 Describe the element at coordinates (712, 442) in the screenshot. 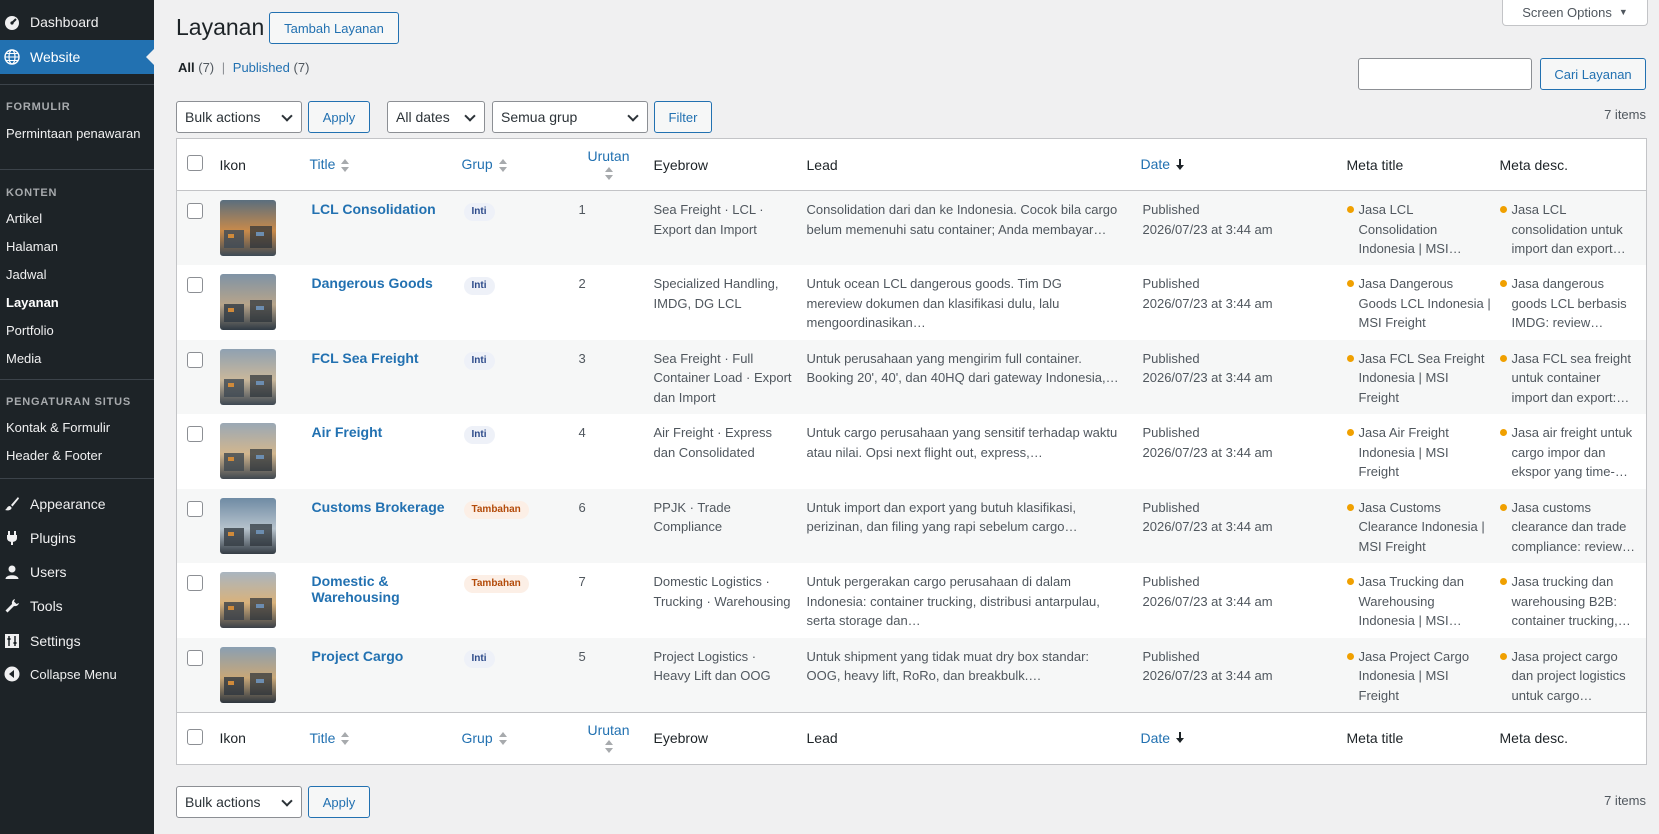

I see `eyebrow-cell: Air Freight · Express dan Consolidated` at that location.